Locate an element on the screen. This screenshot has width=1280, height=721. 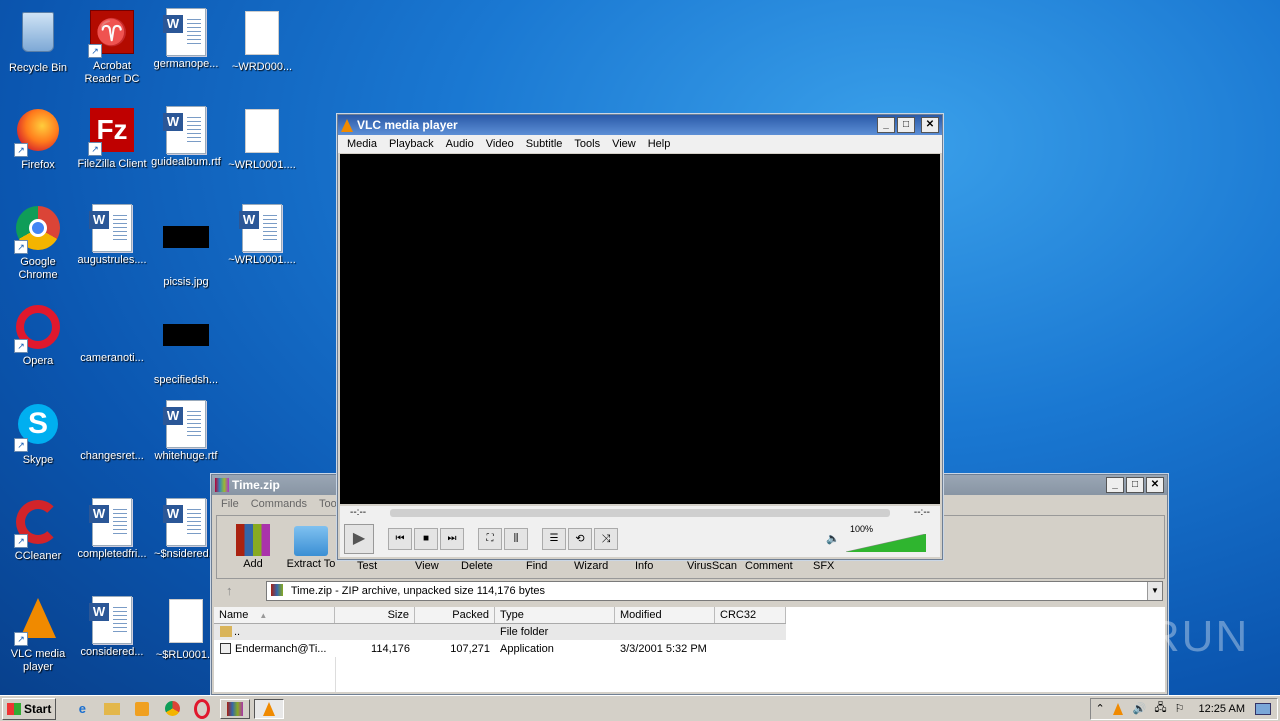
menu-audio: Audio is located at coordinates (460, 144).